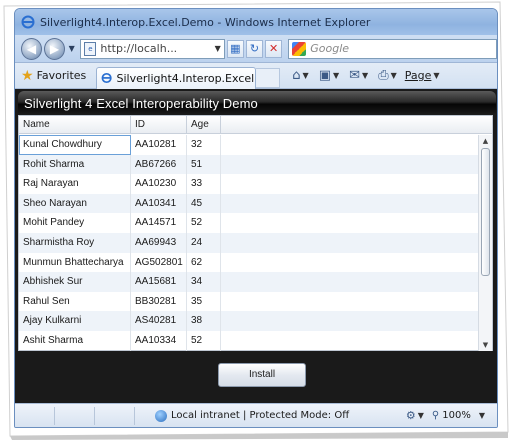 This screenshot has width=512, height=440. What do you see at coordinates (394, 75) in the screenshot?
I see `print-dropdown-icon: ▼` at bounding box center [394, 75].